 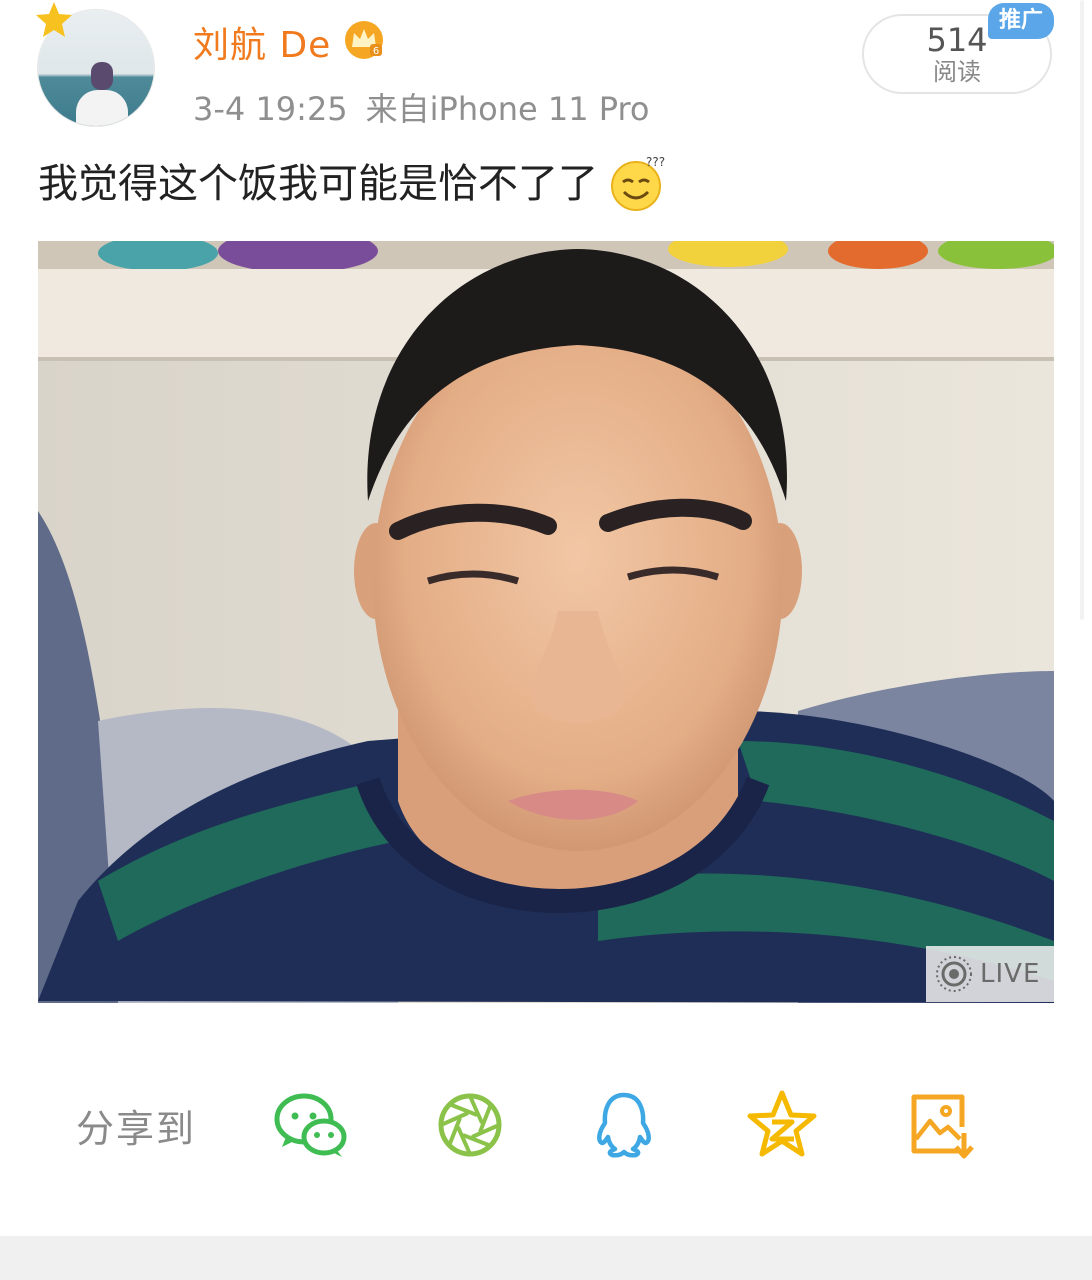 What do you see at coordinates (102, 76) in the screenshot?
I see `avatar-person-head` at bounding box center [102, 76].